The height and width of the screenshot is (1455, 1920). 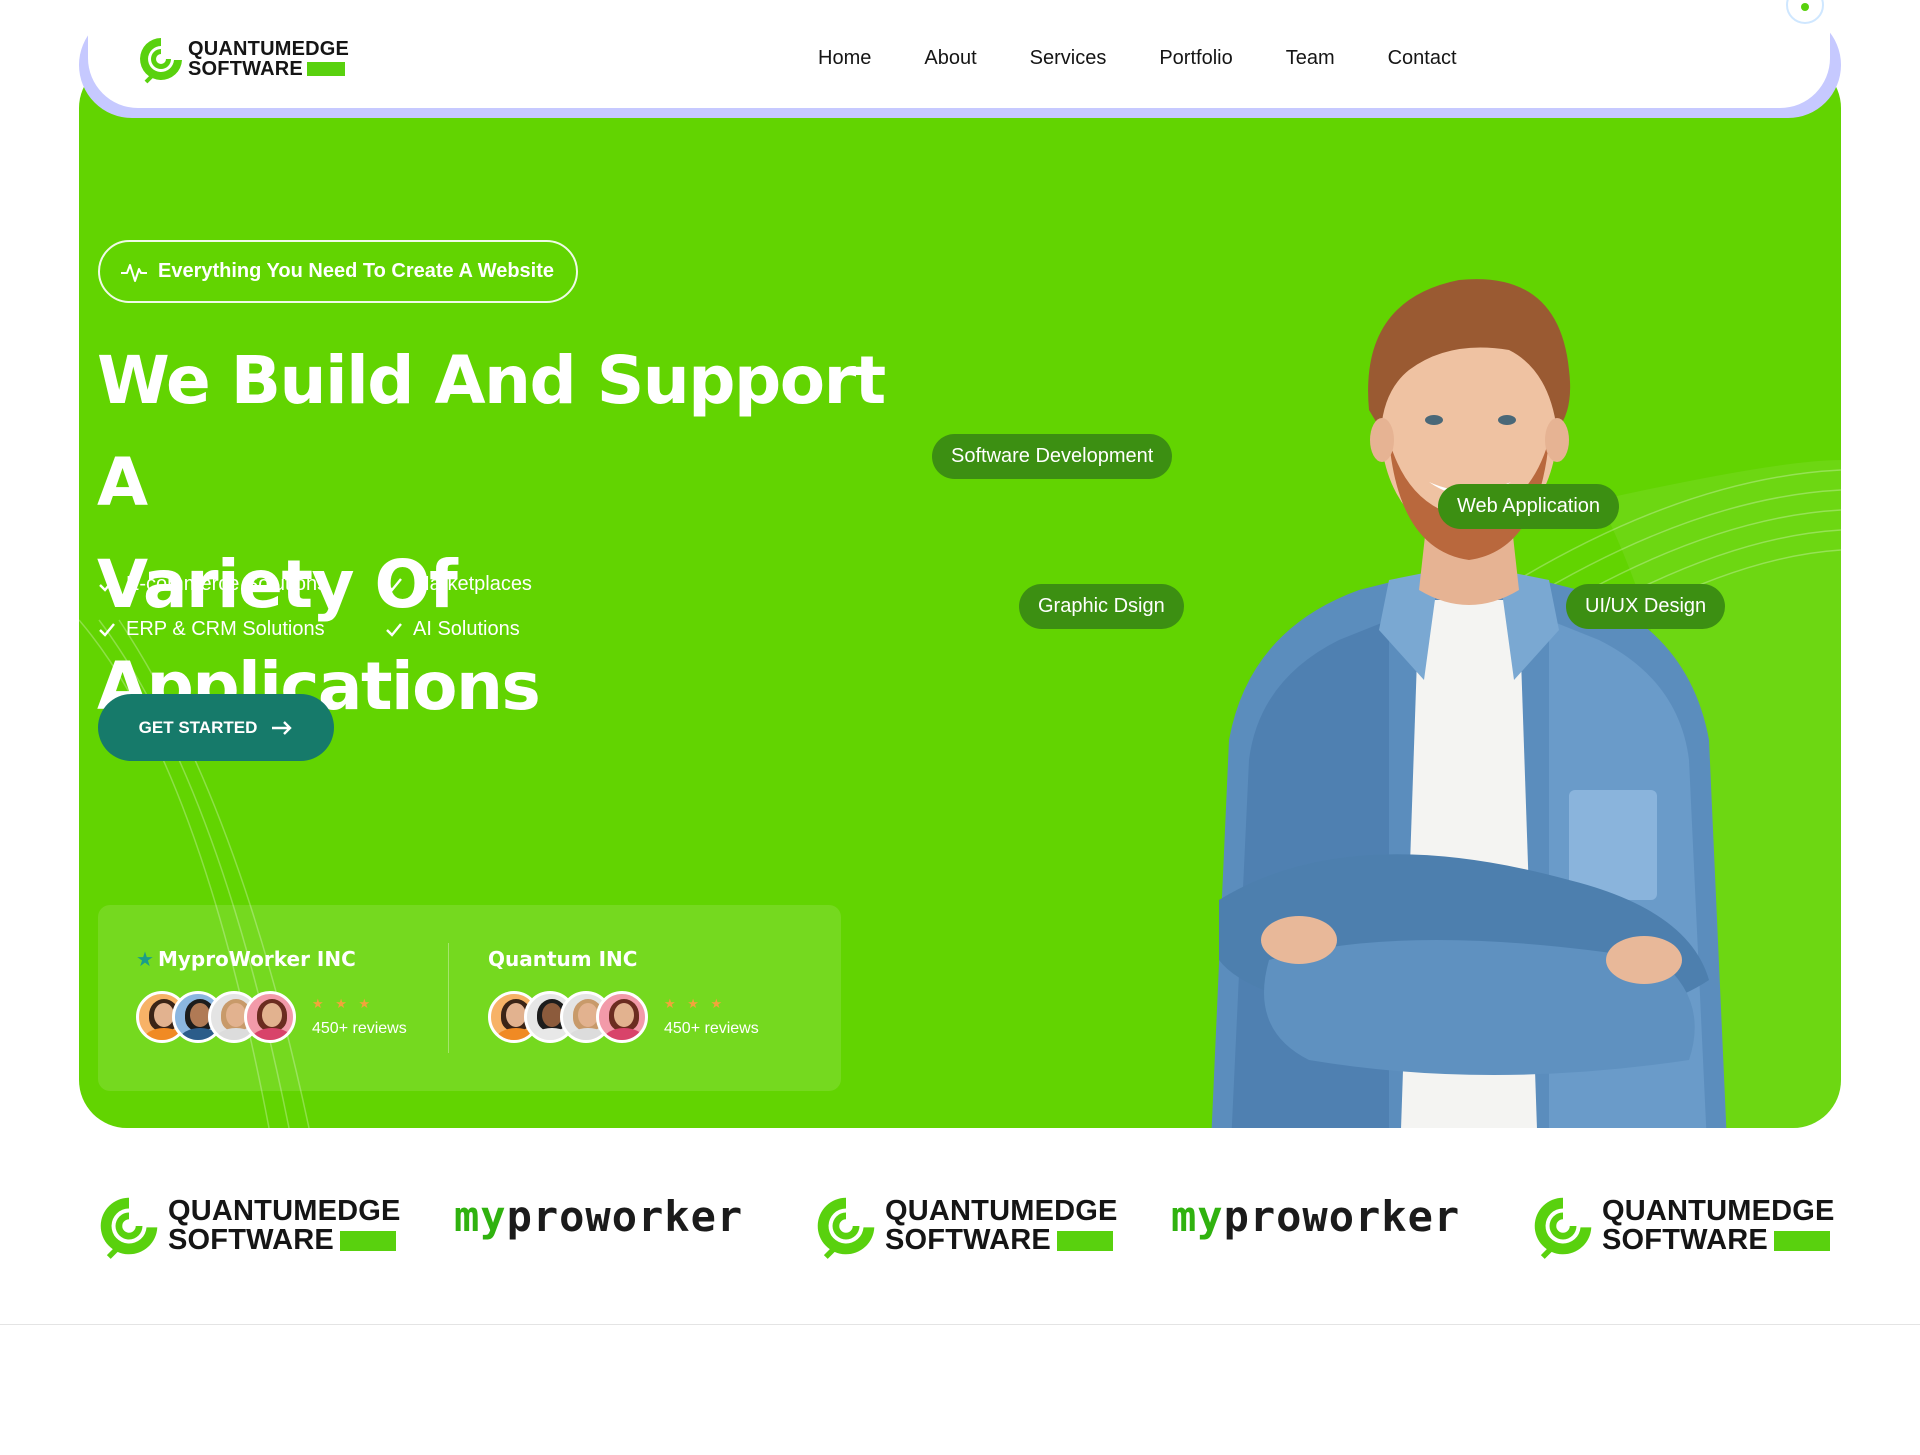 What do you see at coordinates (950, 58) in the screenshot?
I see `nav-about: About` at bounding box center [950, 58].